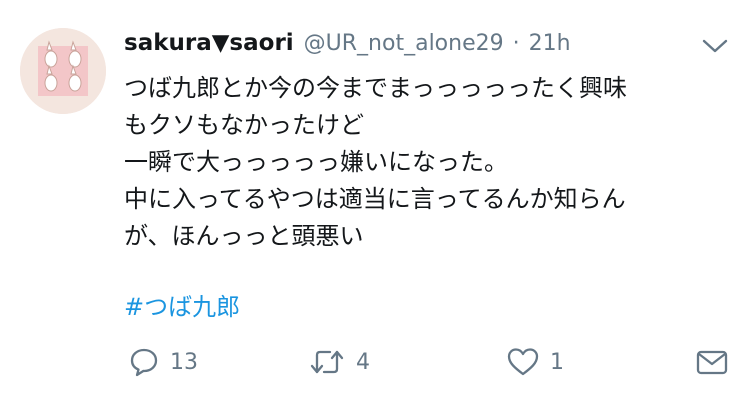 Image resolution: width=750 pixels, height=407 pixels. Describe the element at coordinates (375, 199) in the screenshot. I see `tweet-text-line: 中に入ってるやつは適当に言ってるんか知らん` at that location.